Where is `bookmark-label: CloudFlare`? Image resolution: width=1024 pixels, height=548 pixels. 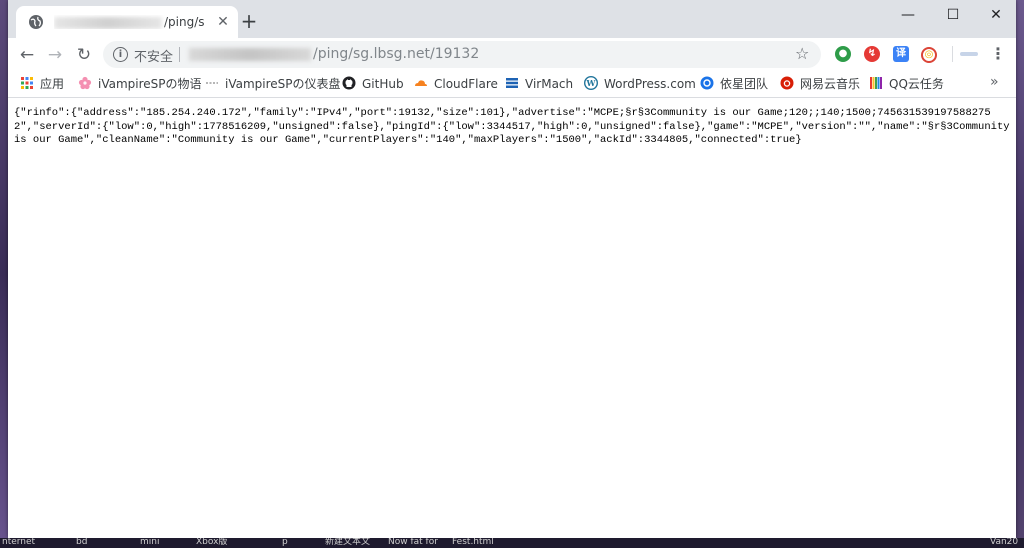 bookmark-label: CloudFlare is located at coordinates (466, 84).